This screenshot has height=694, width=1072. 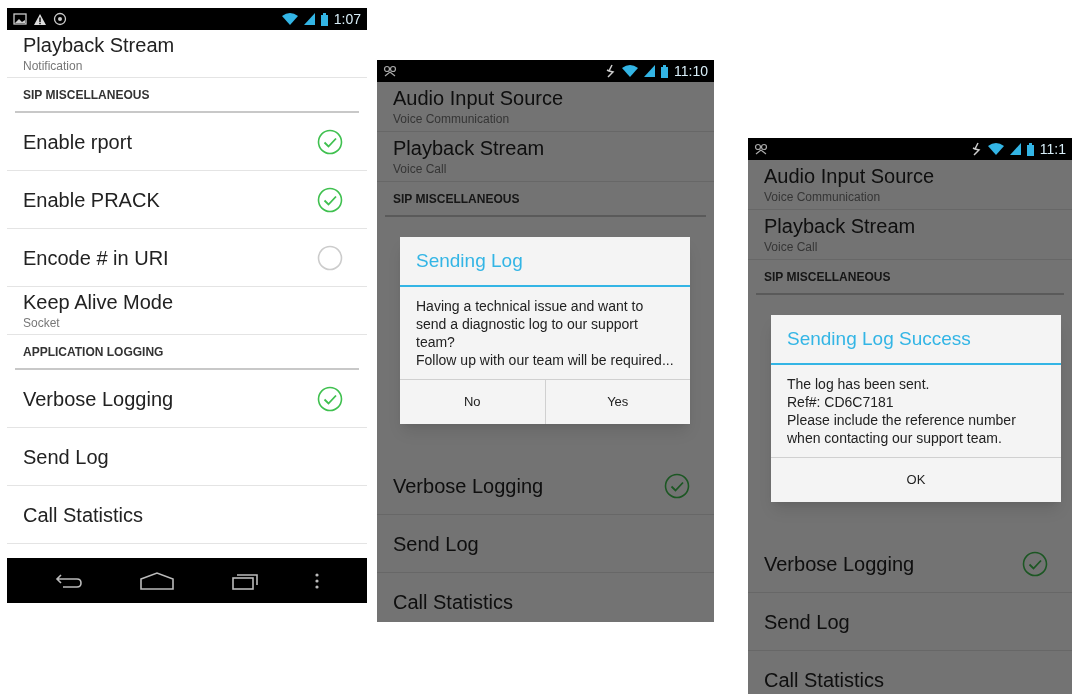 I want to click on settings-row: Enable PRACK, so click(x=187, y=200).